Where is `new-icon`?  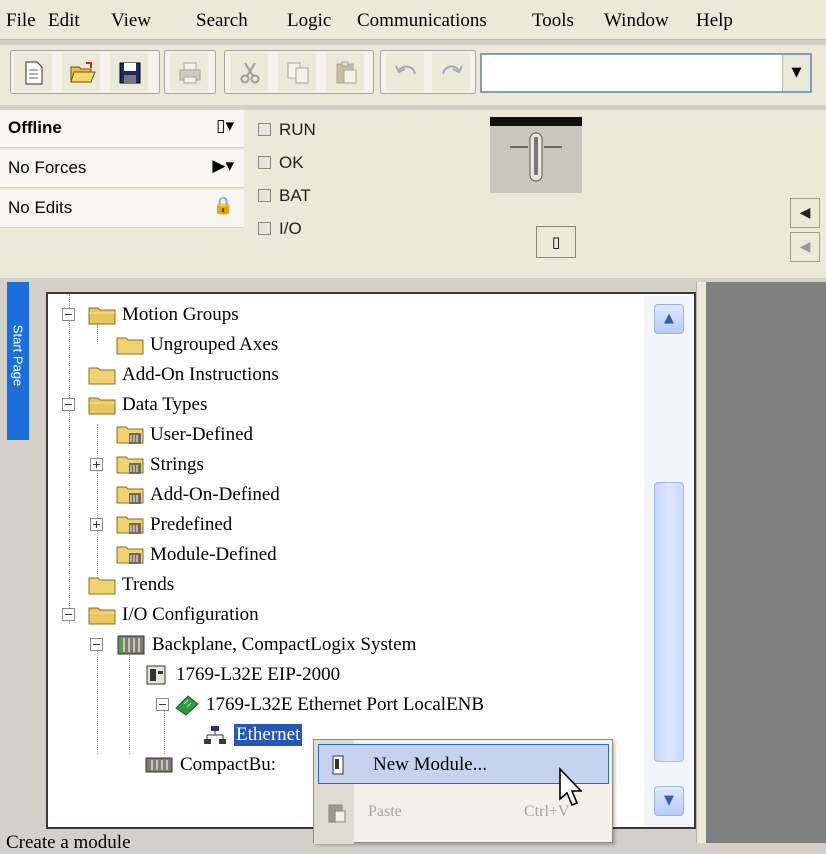
new-icon is located at coordinates (34, 73).